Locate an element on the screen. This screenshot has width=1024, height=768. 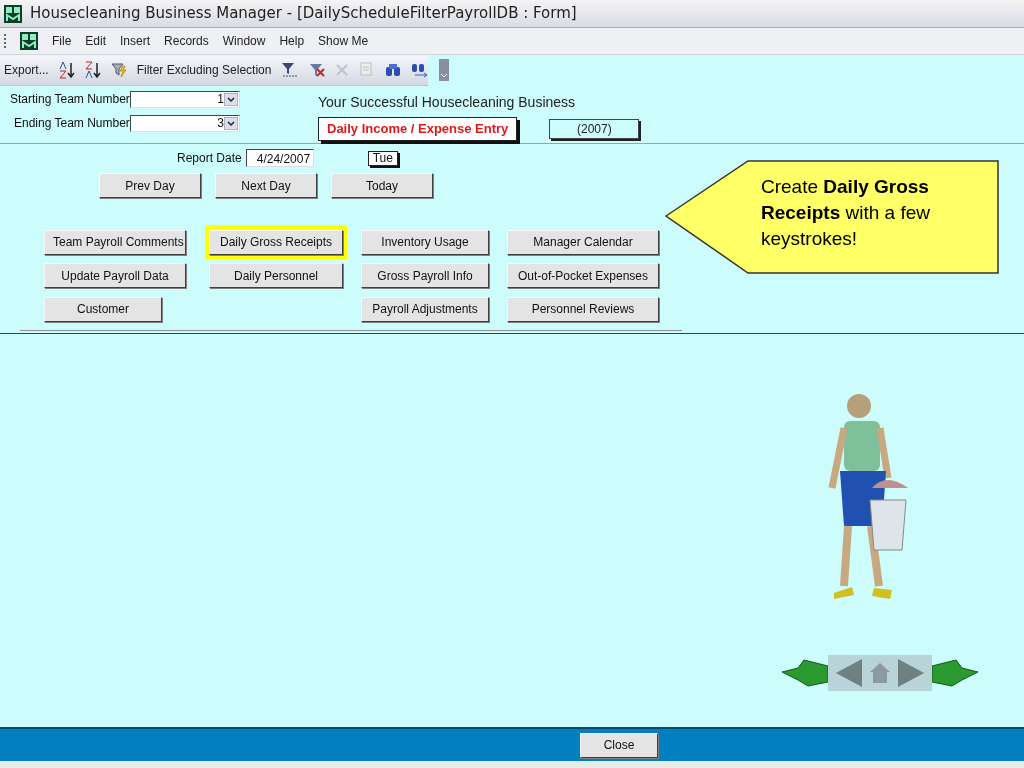
report-date-field: 4/24/2007 is located at coordinates (279, 158).